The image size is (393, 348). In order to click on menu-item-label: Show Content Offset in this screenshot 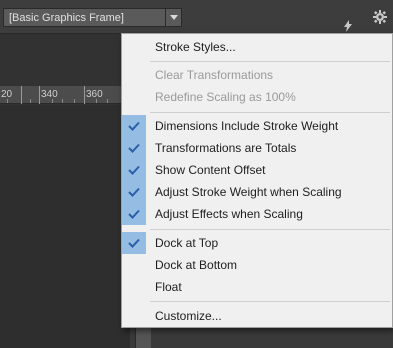, I will do `click(210, 170)`.